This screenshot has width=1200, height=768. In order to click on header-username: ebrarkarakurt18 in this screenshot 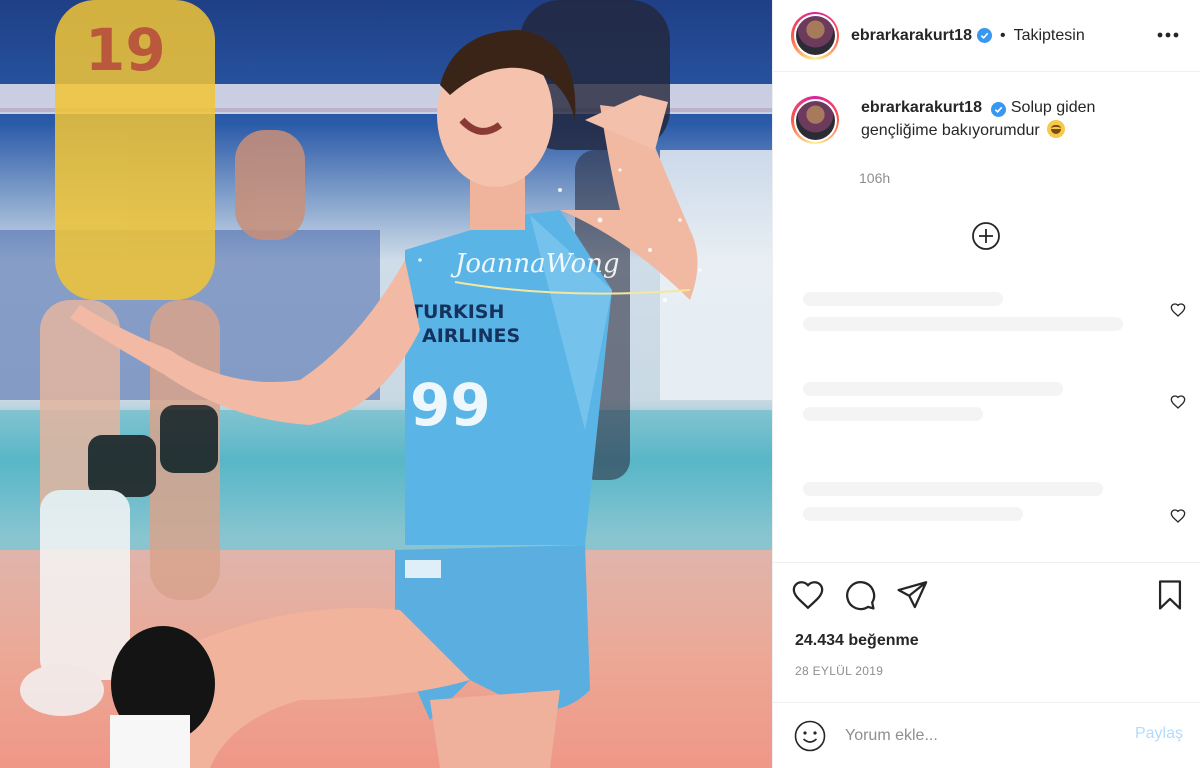, I will do `click(911, 36)`.